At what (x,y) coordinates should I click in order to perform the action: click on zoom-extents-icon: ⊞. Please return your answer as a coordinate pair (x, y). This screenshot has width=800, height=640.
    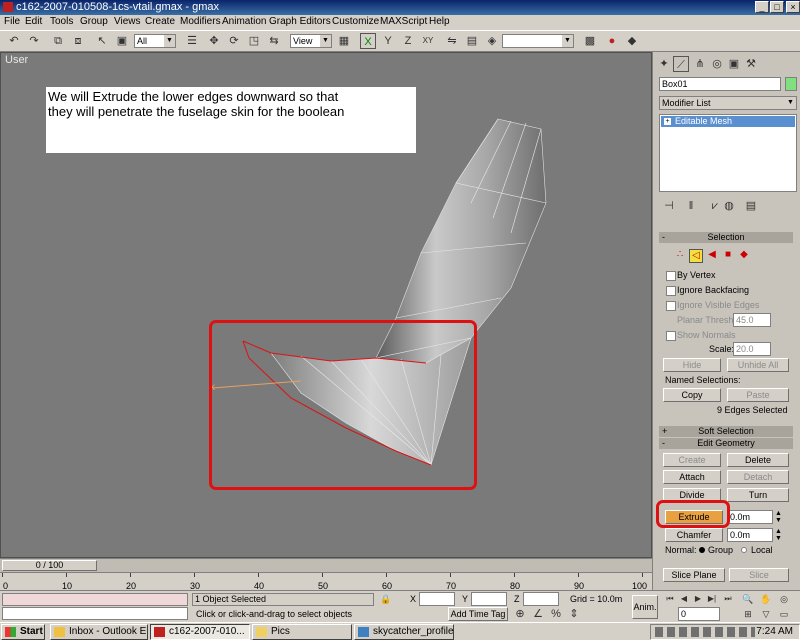
    Looking at the image, I should click on (748, 614).